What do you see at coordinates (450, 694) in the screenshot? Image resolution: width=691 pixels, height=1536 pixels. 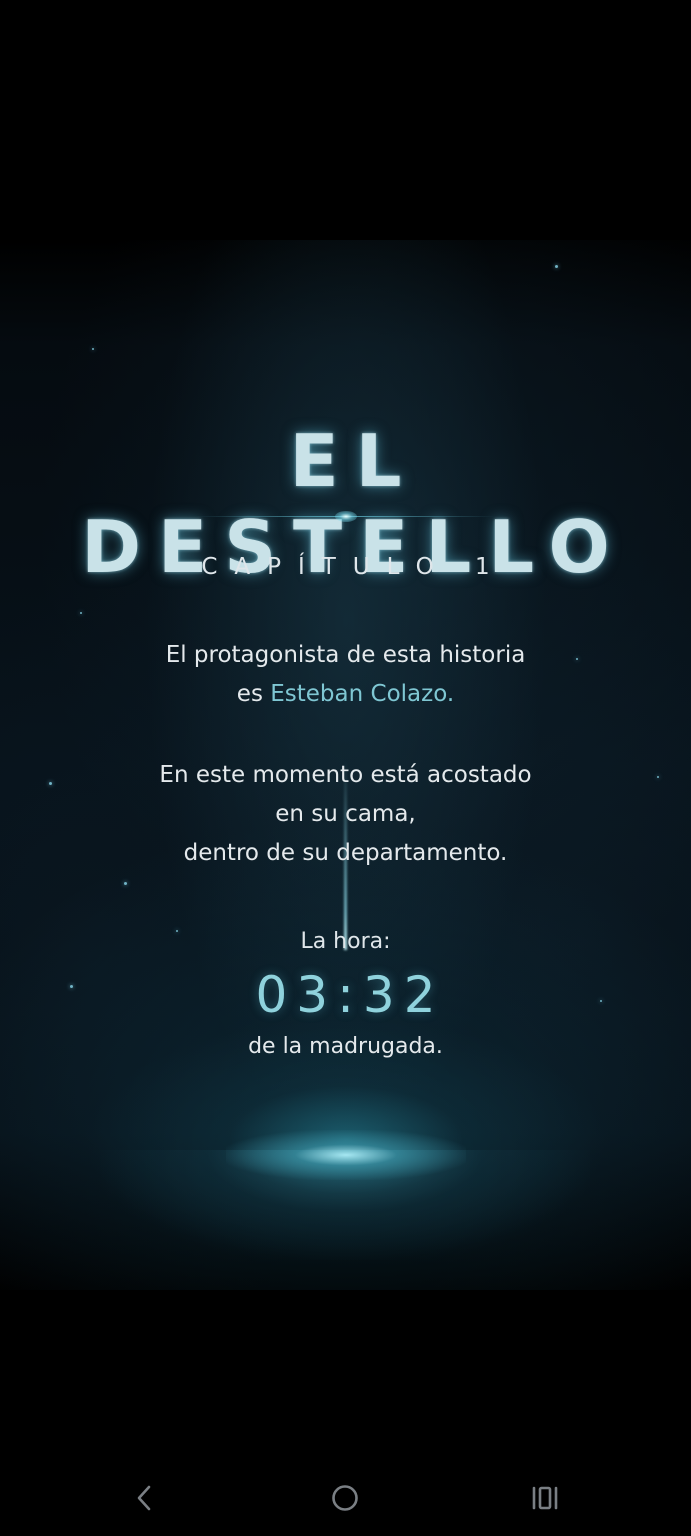 I see `intro-period: .` at bounding box center [450, 694].